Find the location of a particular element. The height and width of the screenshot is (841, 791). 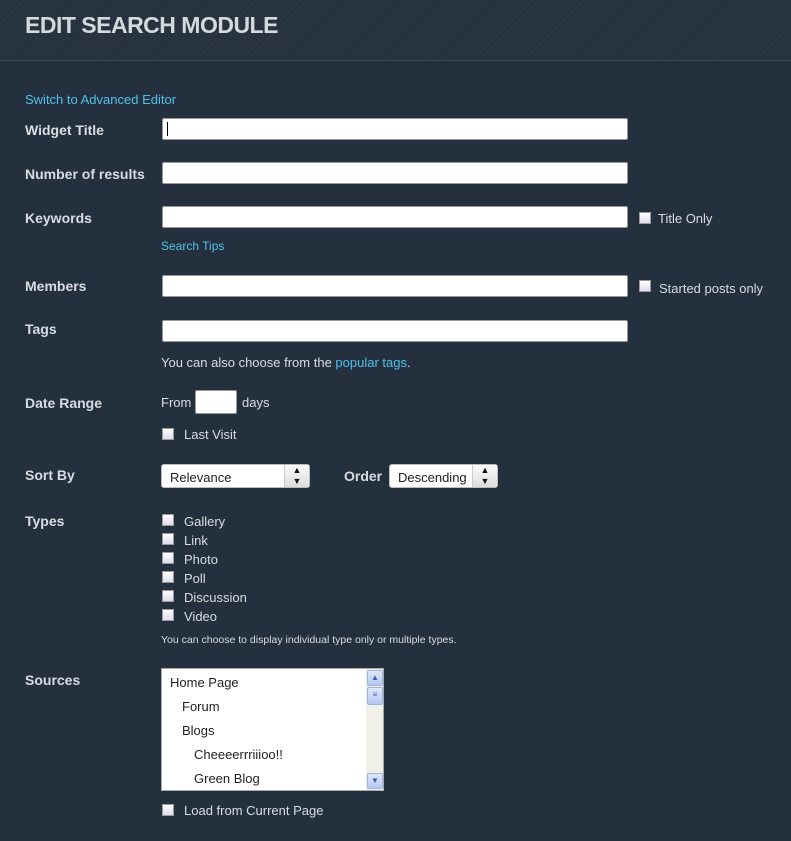

load-current-page-checkbox is located at coordinates (168, 810).